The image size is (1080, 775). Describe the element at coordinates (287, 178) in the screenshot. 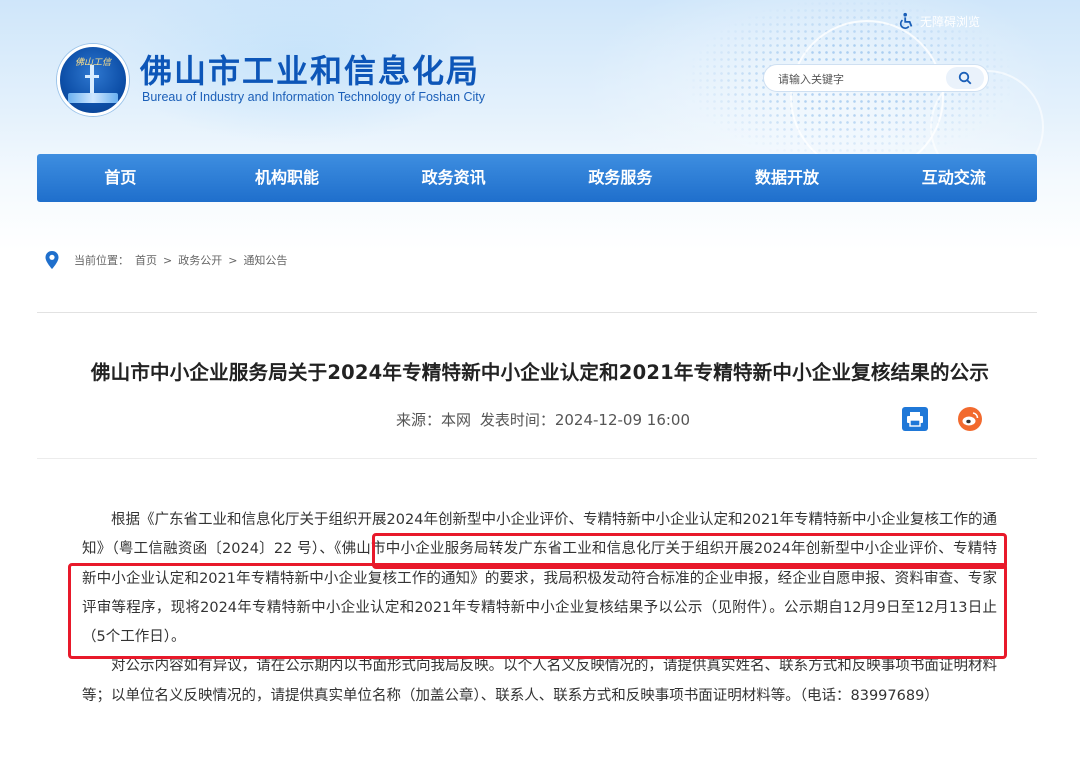

I see `nav-item-organization: 机构职能` at that location.